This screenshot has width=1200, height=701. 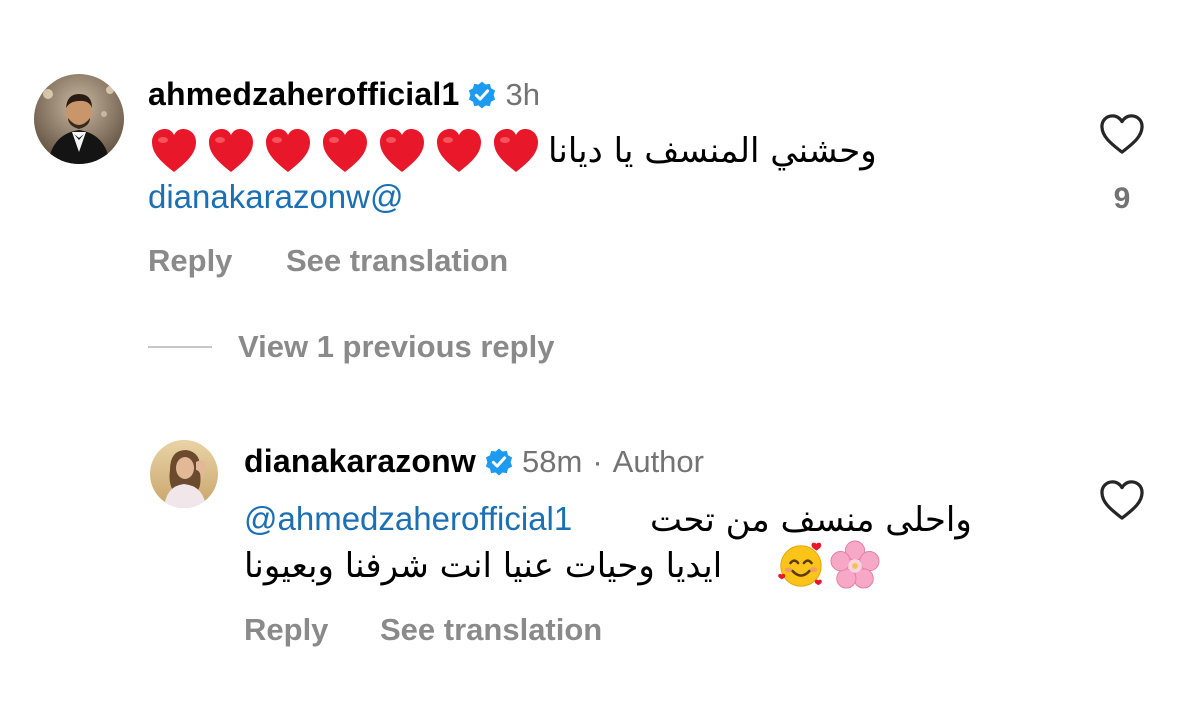 I want to click on reply-header: dianakarazonw 58m · Author, so click(x=474, y=461).